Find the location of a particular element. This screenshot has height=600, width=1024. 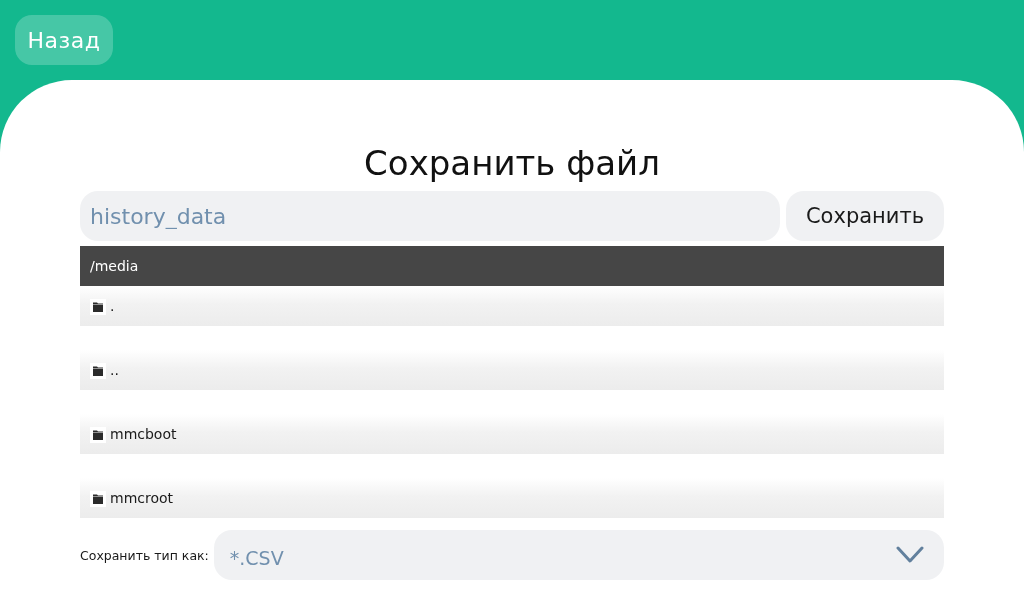

path-bar: /media is located at coordinates (512, 266).